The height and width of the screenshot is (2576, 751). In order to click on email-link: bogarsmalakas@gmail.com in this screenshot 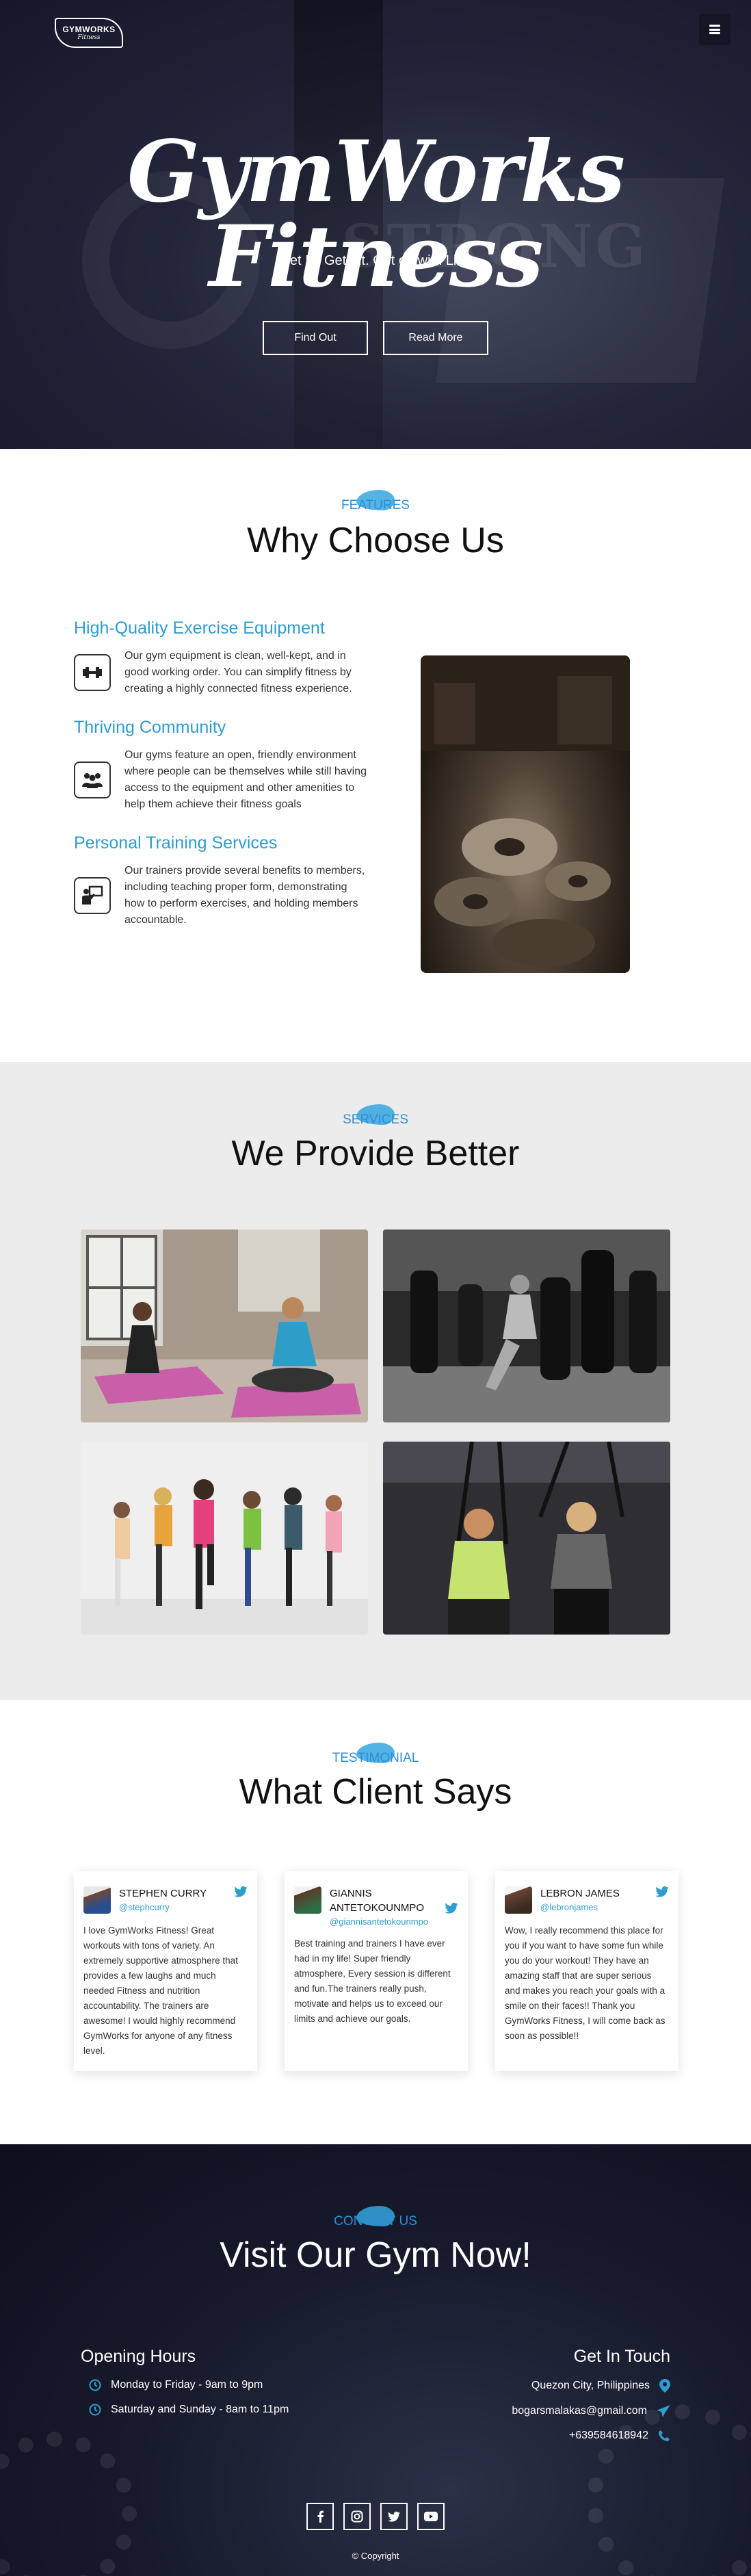, I will do `click(579, 2411)`.